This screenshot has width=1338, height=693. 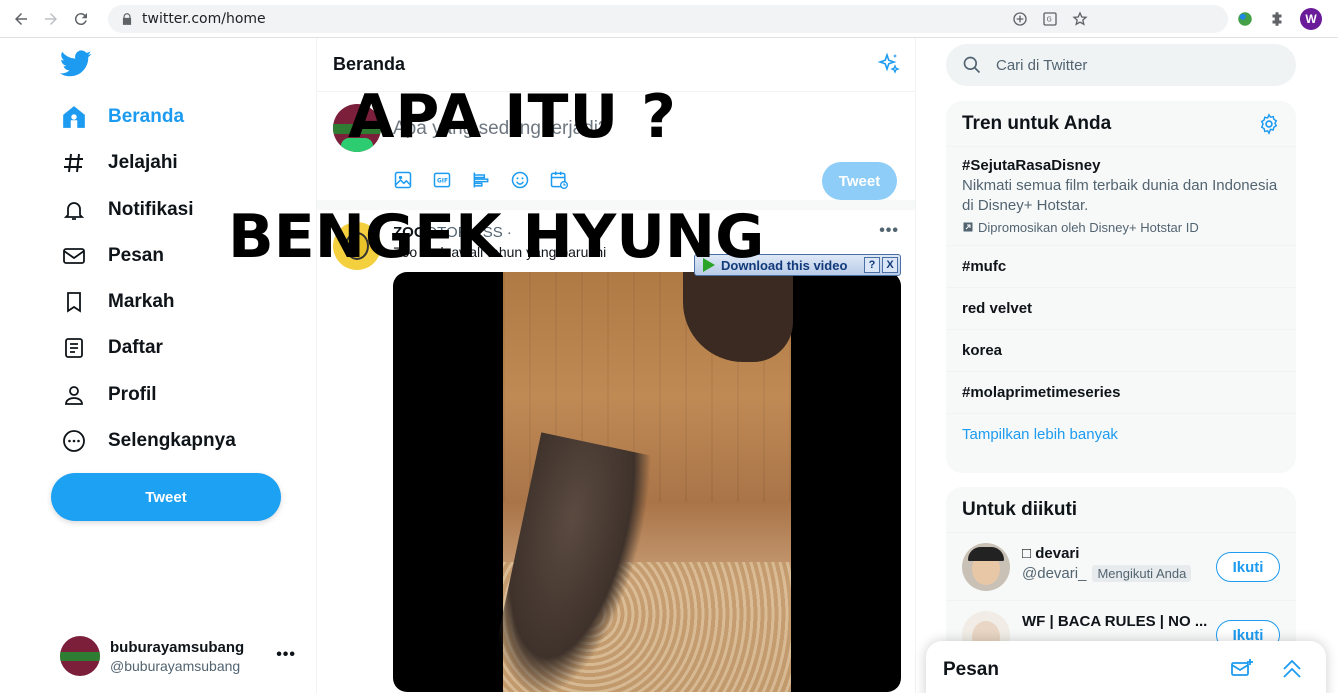 What do you see at coordinates (76, 64) in the screenshot?
I see `twitter-logo-icon` at bounding box center [76, 64].